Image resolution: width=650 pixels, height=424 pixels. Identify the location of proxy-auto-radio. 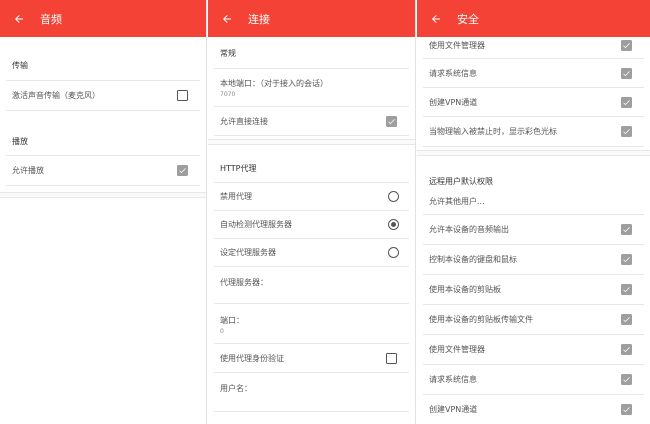
(393, 224).